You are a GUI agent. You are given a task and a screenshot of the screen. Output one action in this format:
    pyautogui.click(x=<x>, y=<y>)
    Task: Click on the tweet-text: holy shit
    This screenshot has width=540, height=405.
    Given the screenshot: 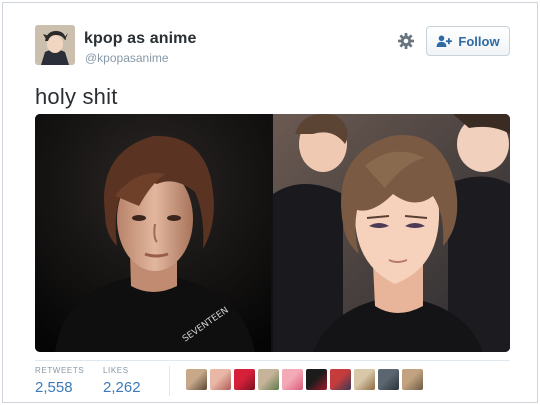 What is the action you would take?
    pyautogui.click(x=76, y=96)
    